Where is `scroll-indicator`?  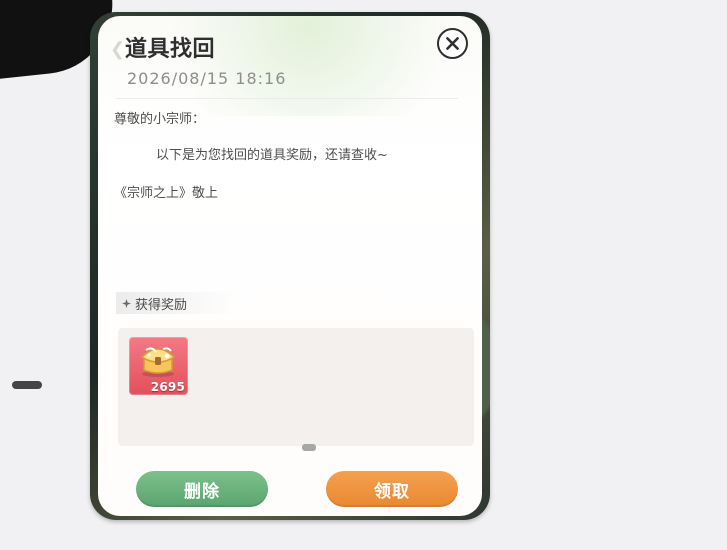
scroll-indicator is located at coordinates (309, 447).